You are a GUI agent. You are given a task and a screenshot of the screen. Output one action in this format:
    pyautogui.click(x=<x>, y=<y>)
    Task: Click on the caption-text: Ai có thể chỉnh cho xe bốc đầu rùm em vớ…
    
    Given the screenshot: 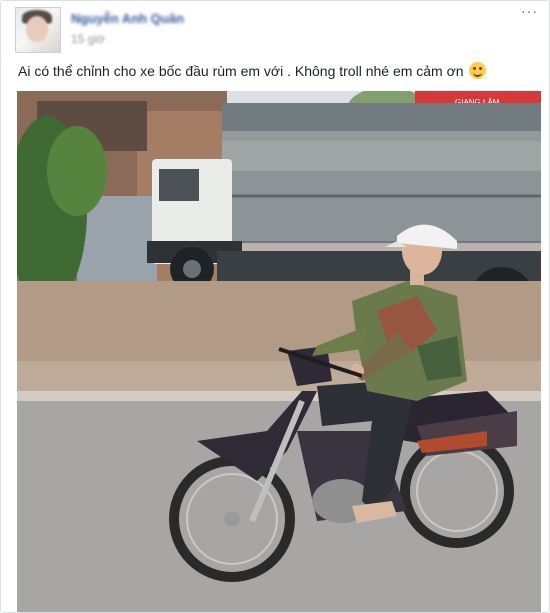 What is the action you would take?
    pyautogui.click(x=241, y=71)
    